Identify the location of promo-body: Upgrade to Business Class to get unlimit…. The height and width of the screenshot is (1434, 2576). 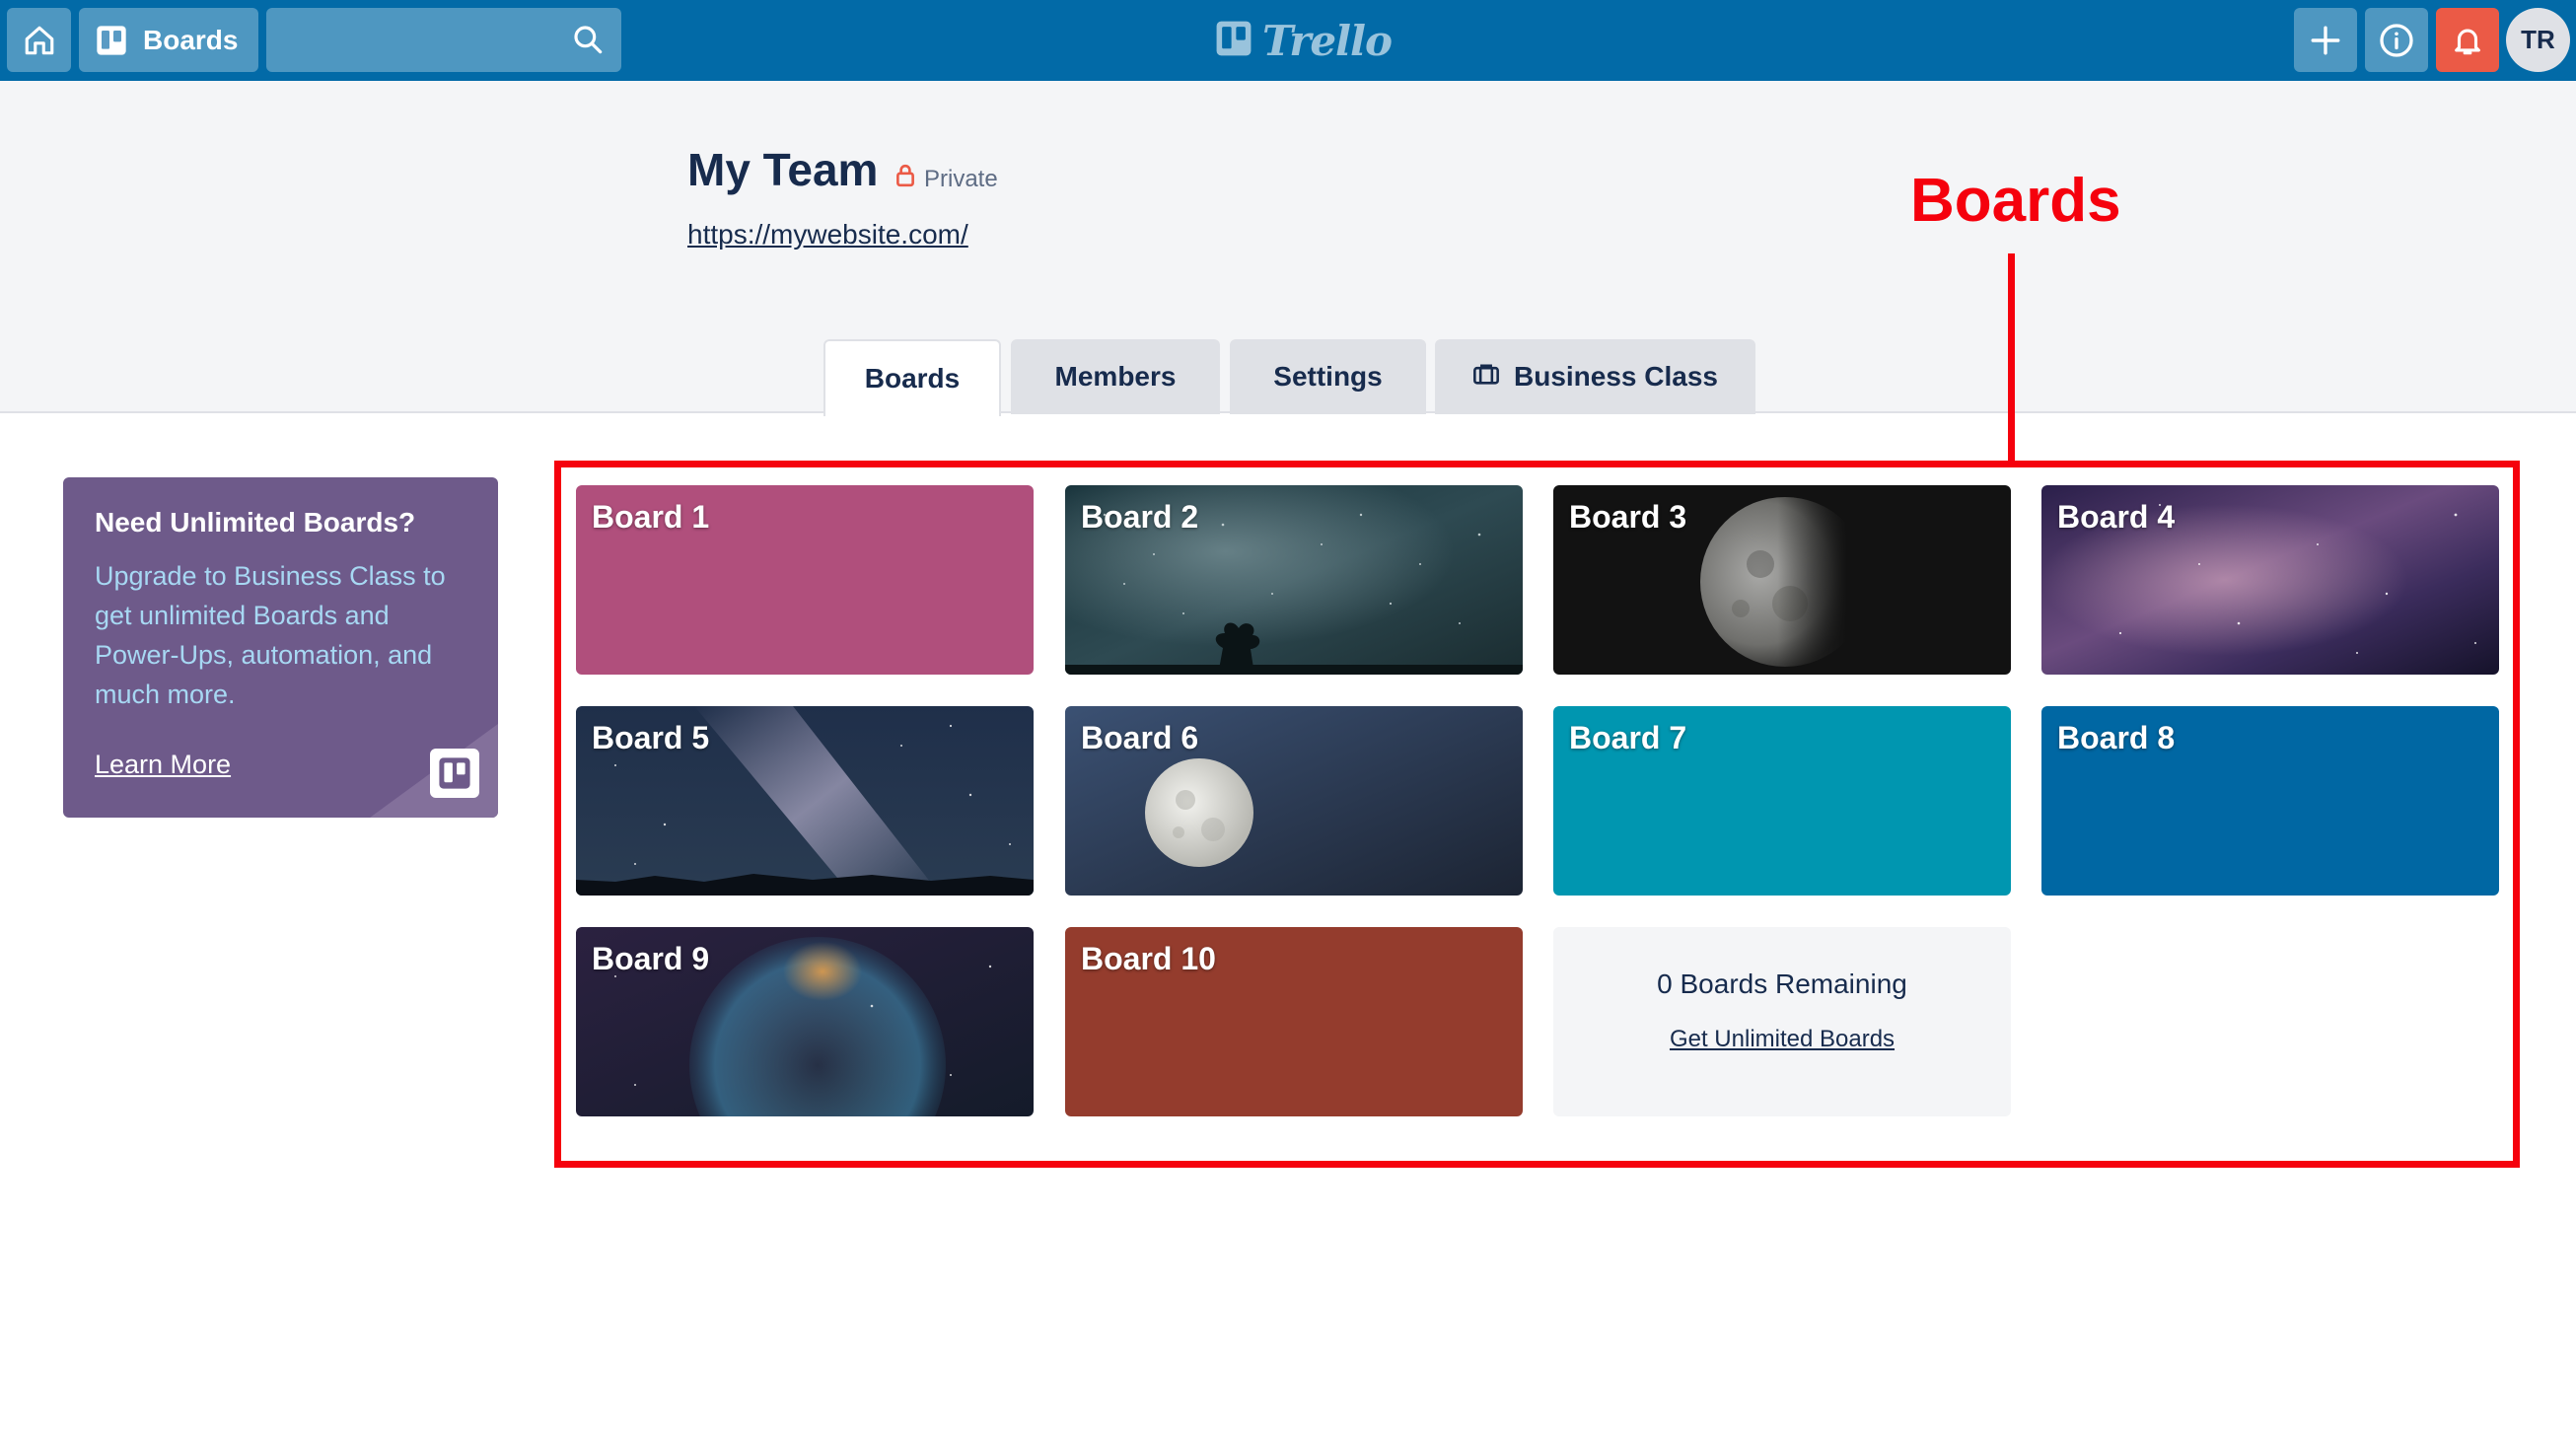
(270, 635).